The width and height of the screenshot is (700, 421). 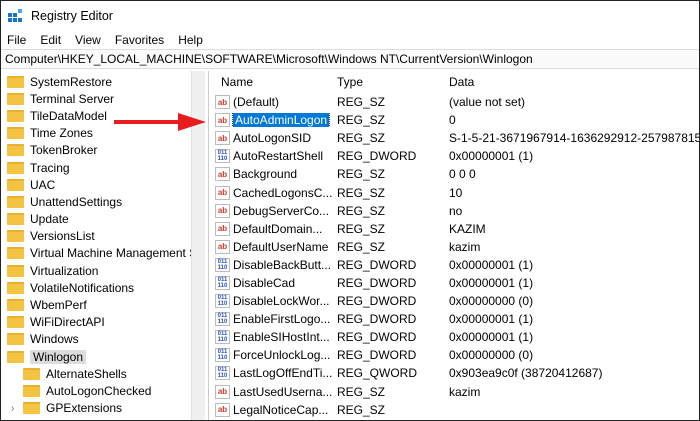 I want to click on tree-item: WbemPerf, so click(x=96, y=304).